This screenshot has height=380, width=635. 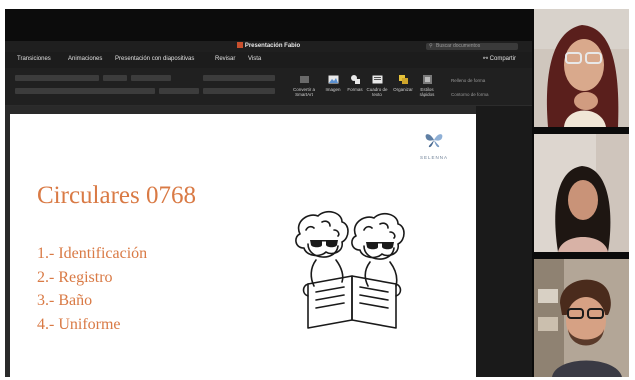 I want to click on convert-label: Convertir a SmartArt, so click(x=303, y=92).